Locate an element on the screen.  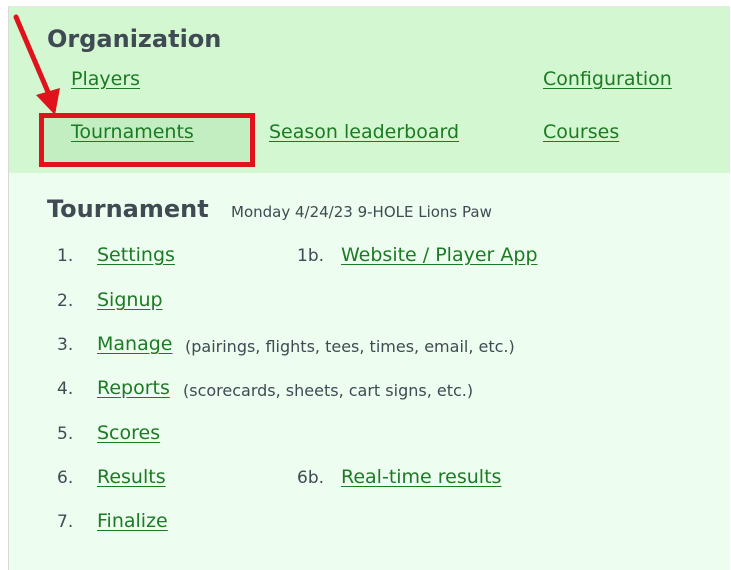
real-time-results-link: Real-time results is located at coordinates (421, 477).